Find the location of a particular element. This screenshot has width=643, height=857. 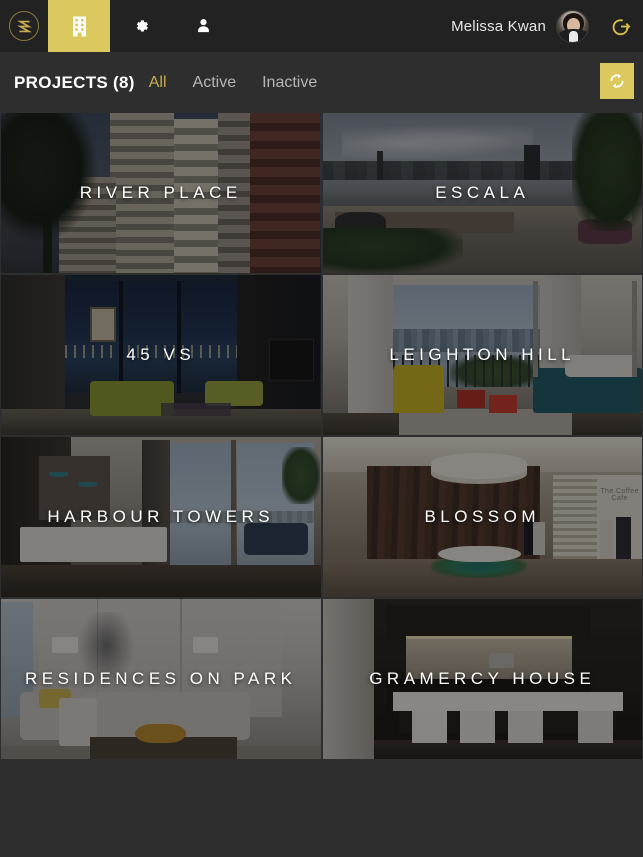

project-name: GRAMERCY HOUSE is located at coordinates (482, 678).